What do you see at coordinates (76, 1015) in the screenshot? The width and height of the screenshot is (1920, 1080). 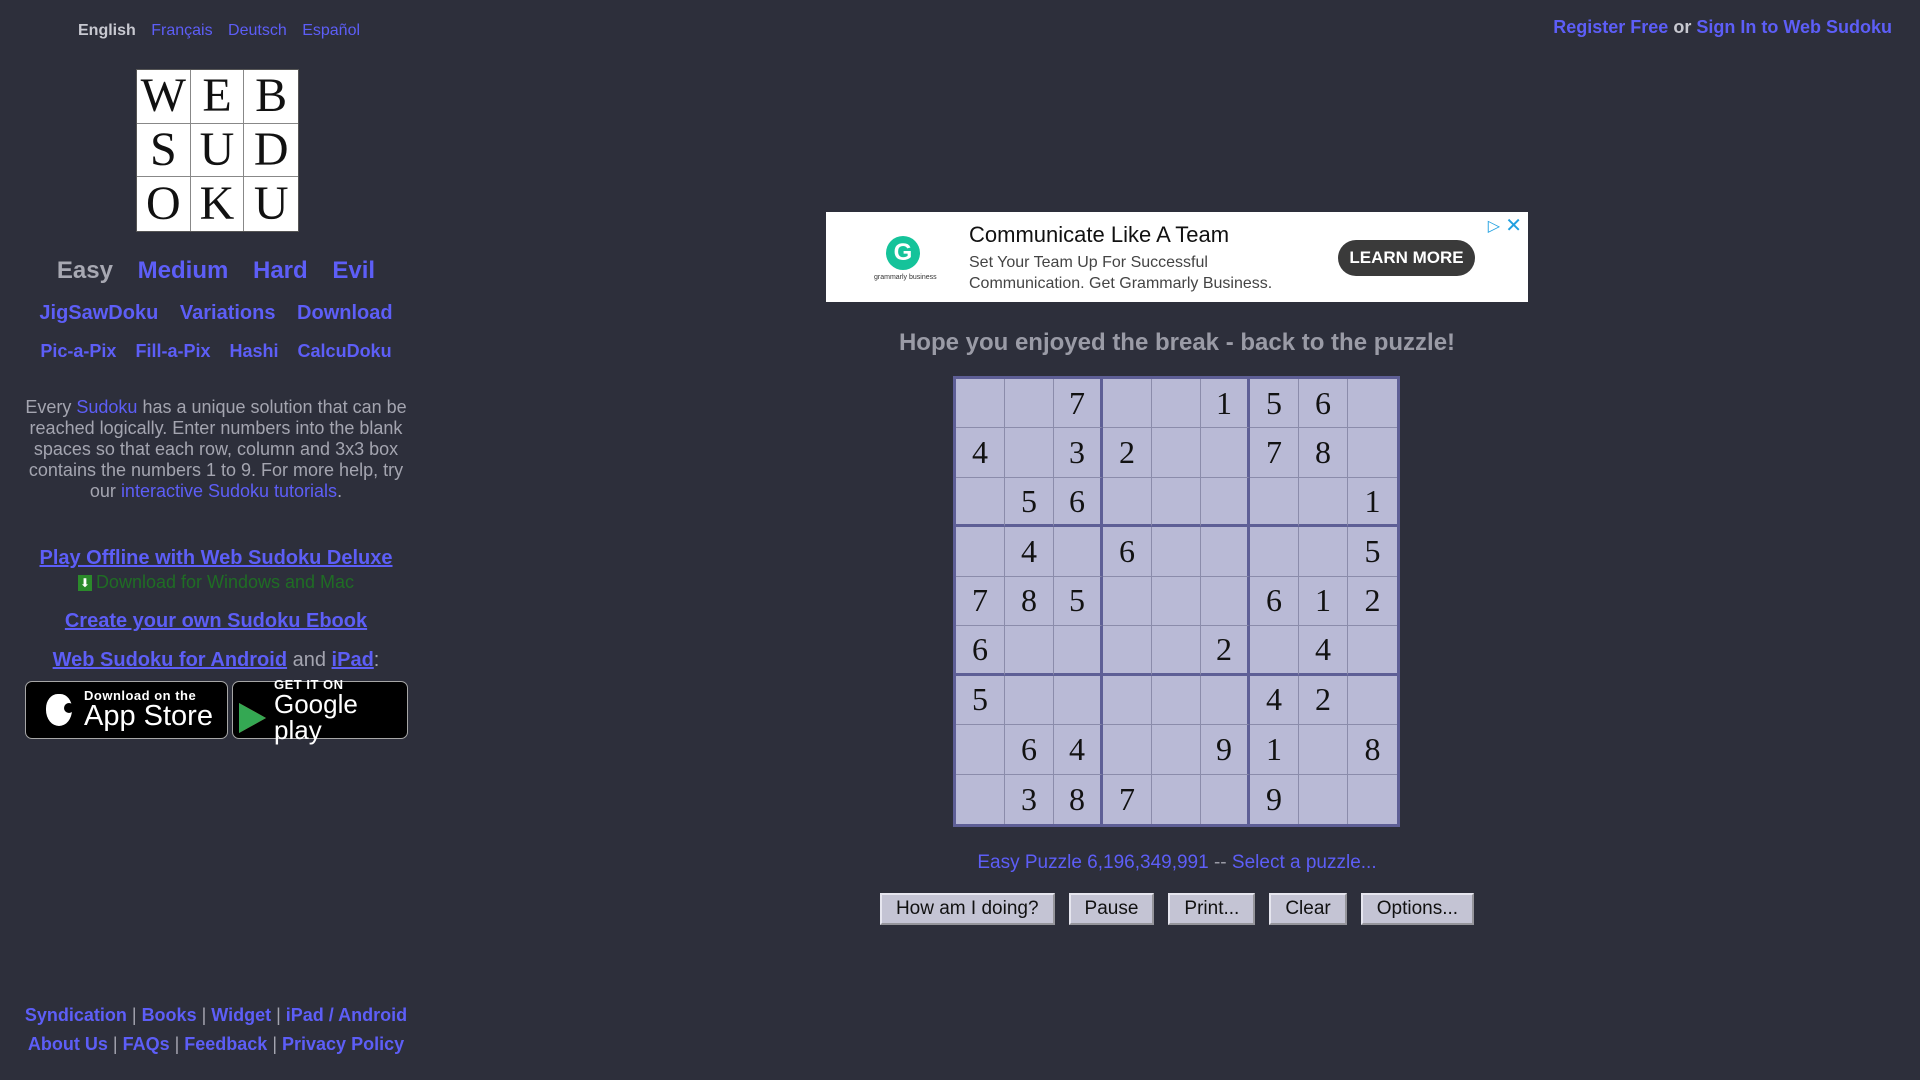 I see `footer-syndication: Syndication` at bounding box center [76, 1015].